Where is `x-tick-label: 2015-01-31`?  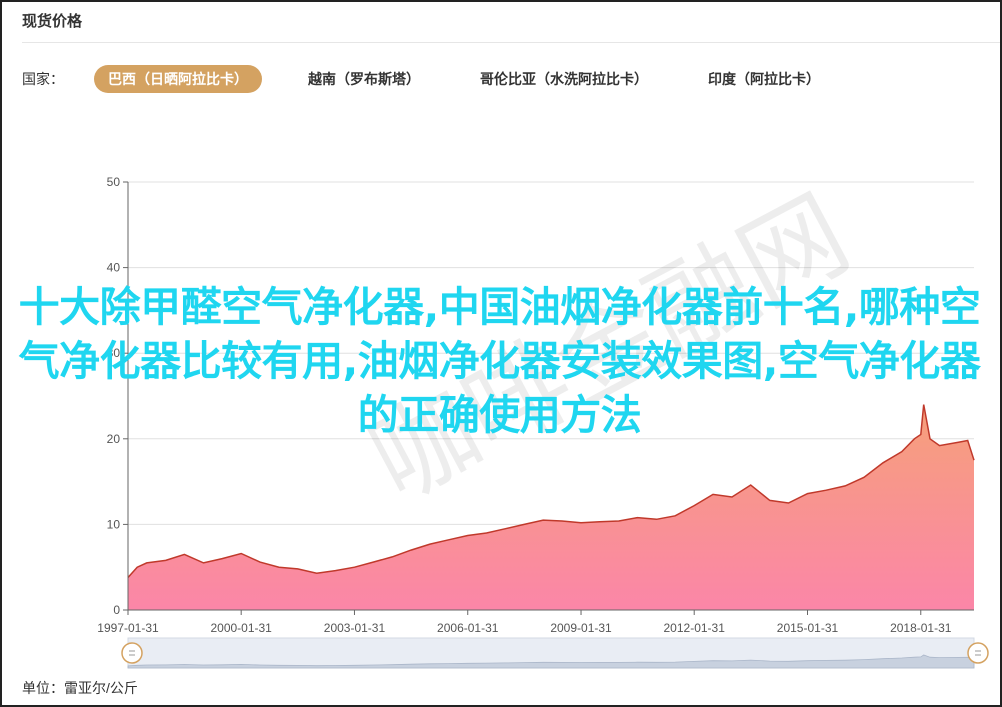
x-tick-label: 2015-01-31 is located at coordinates (808, 628).